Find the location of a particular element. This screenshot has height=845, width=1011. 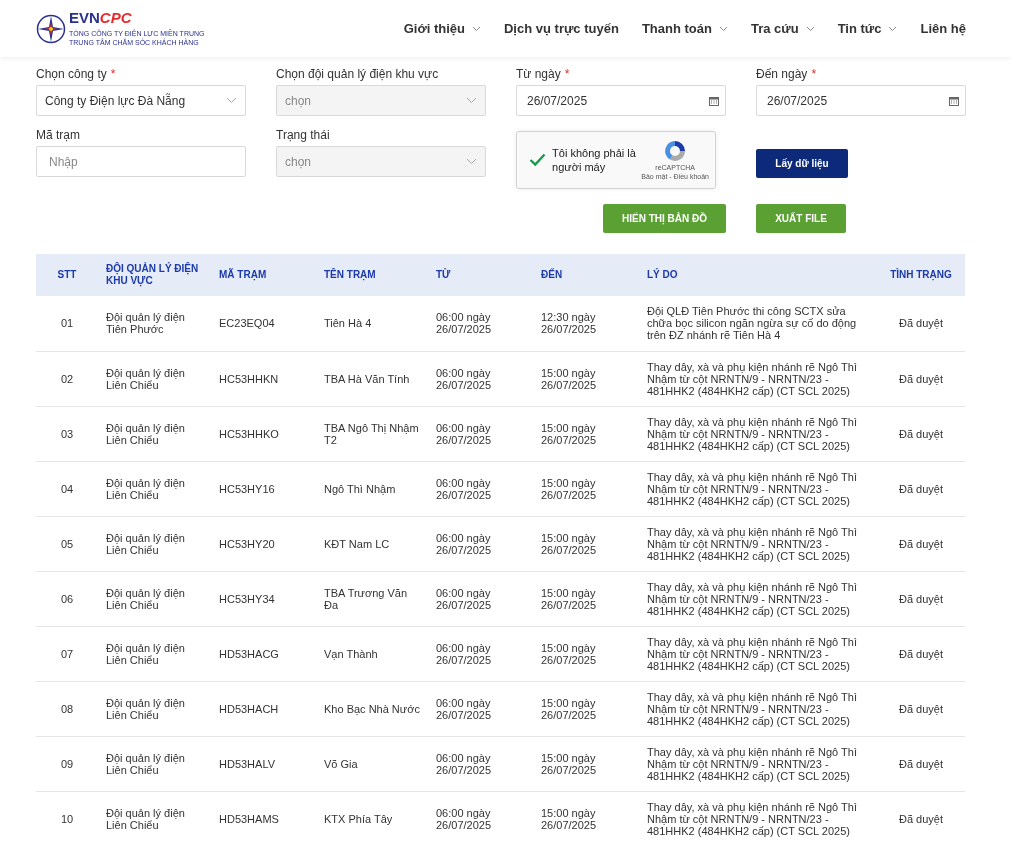

nav-link: Tin tức is located at coordinates (867, 28).